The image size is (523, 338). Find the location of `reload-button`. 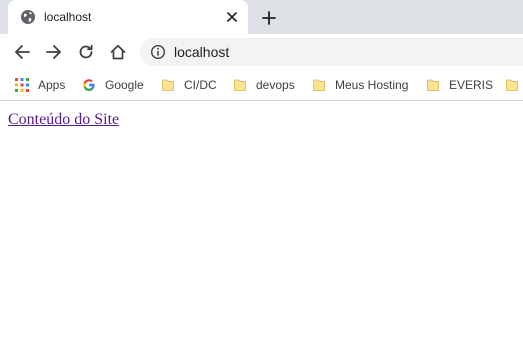

reload-button is located at coordinates (86, 52).